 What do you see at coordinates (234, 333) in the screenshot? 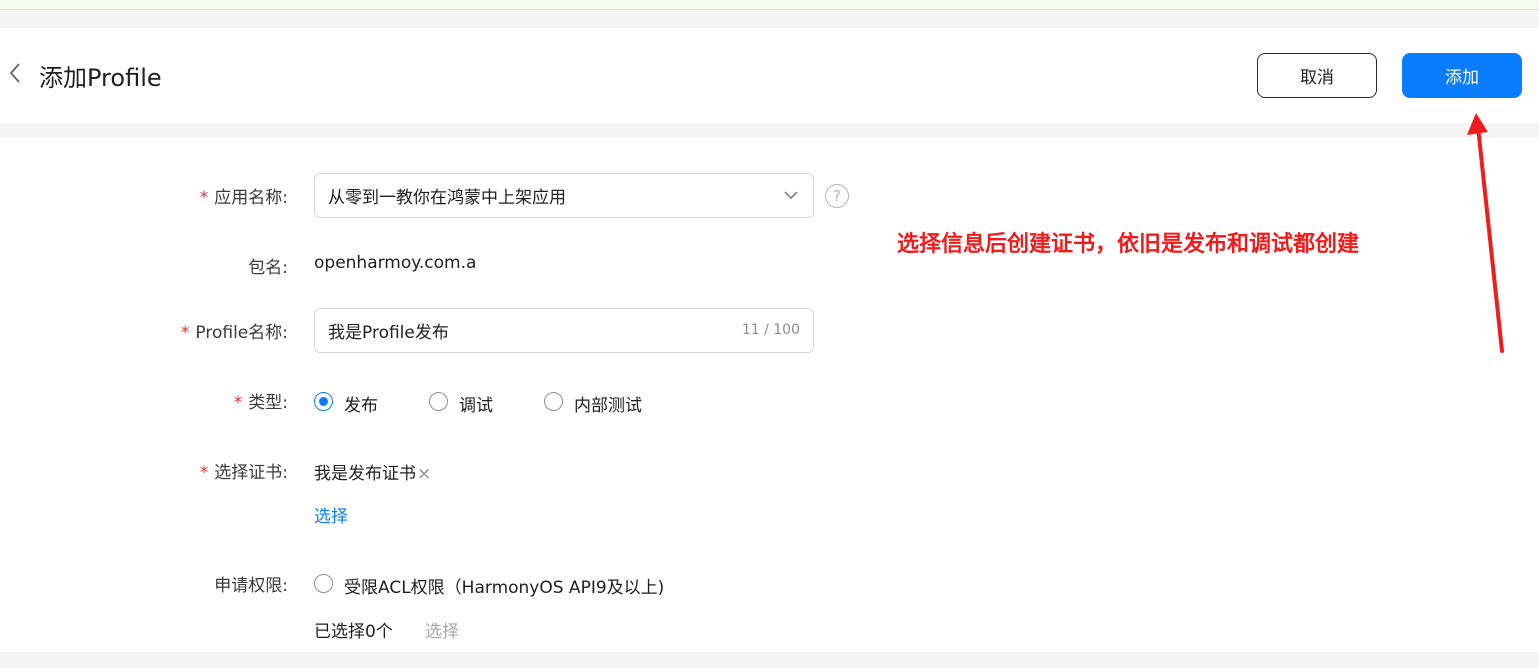
I see `profile-name-label: * Profile名称:` at bounding box center [234, 333].